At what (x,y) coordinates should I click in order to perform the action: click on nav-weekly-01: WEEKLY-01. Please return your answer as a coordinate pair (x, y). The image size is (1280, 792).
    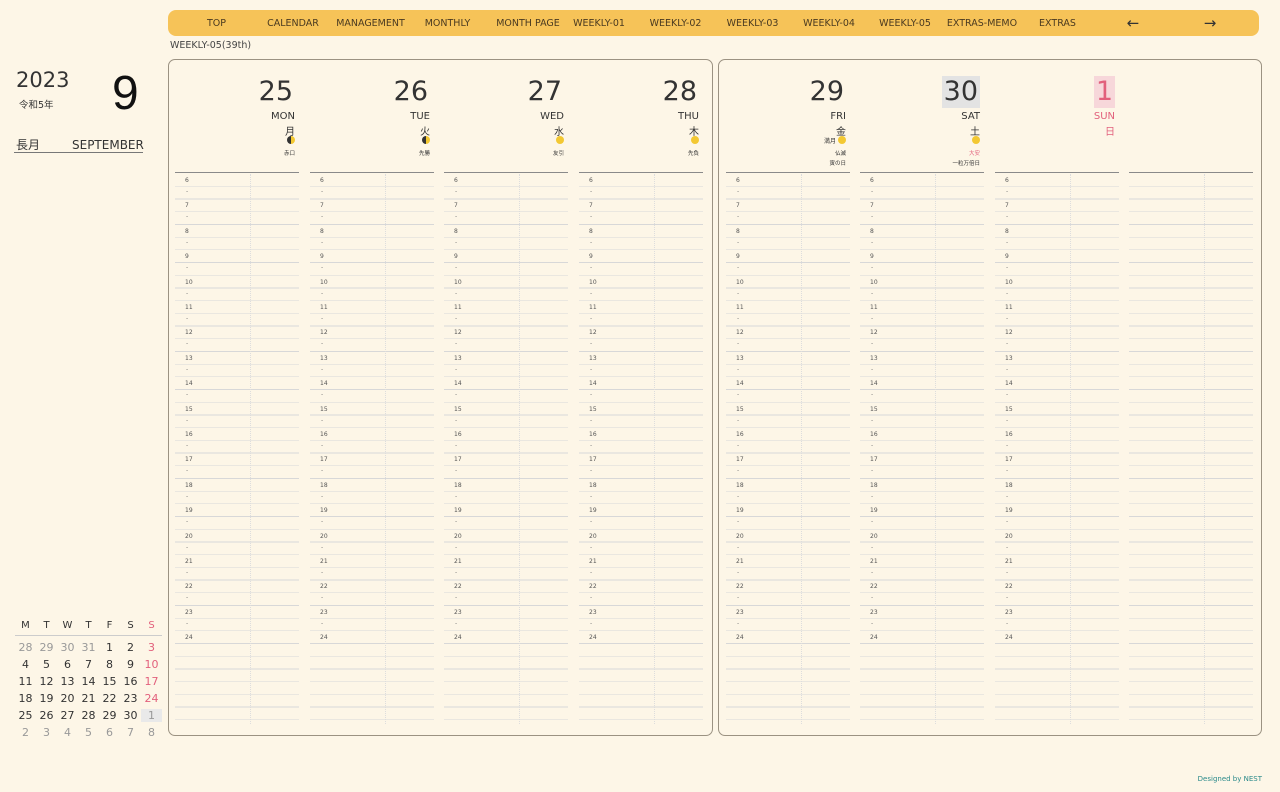
    Looking at the image, I should click on (599, 23).